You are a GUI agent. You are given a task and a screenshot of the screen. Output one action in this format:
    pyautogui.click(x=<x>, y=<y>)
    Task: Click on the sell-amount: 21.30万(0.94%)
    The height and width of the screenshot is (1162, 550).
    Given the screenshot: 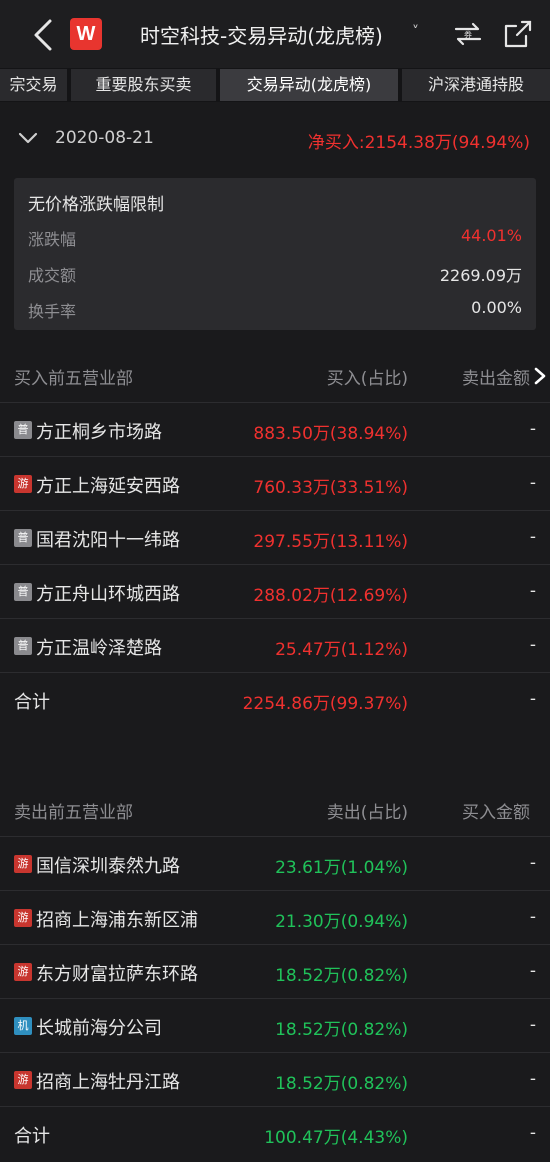 What is the action you would take?
    pyautogui.click(x=341, y=922)
    